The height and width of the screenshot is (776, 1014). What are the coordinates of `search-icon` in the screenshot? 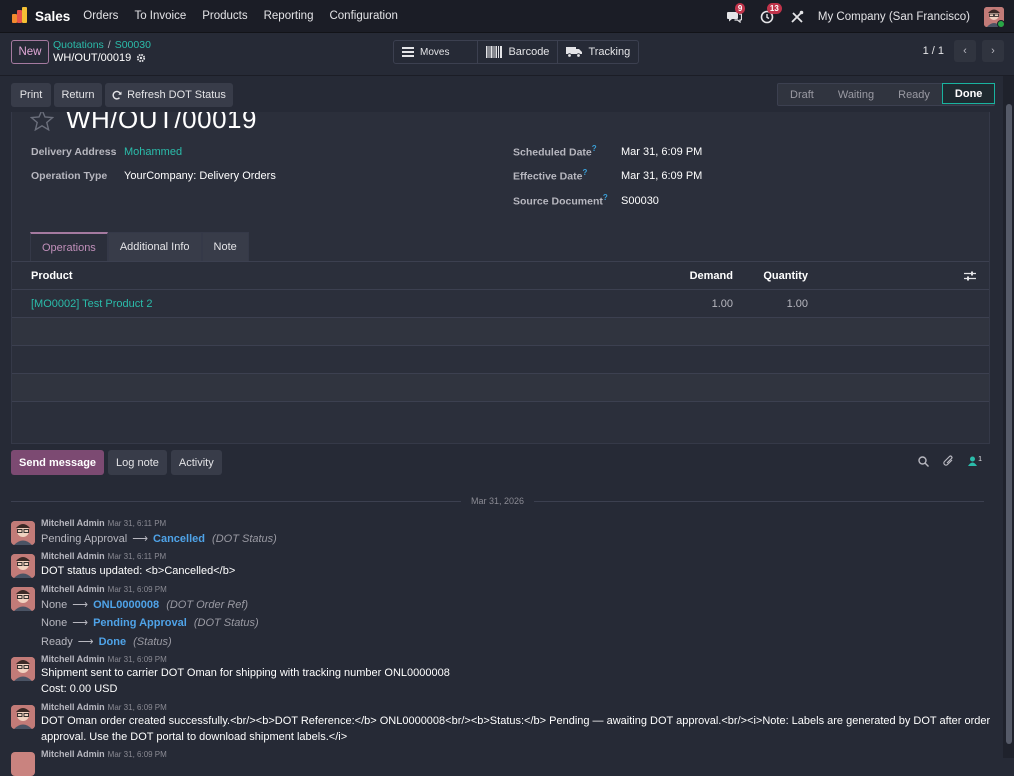 It's located at (924, 461).